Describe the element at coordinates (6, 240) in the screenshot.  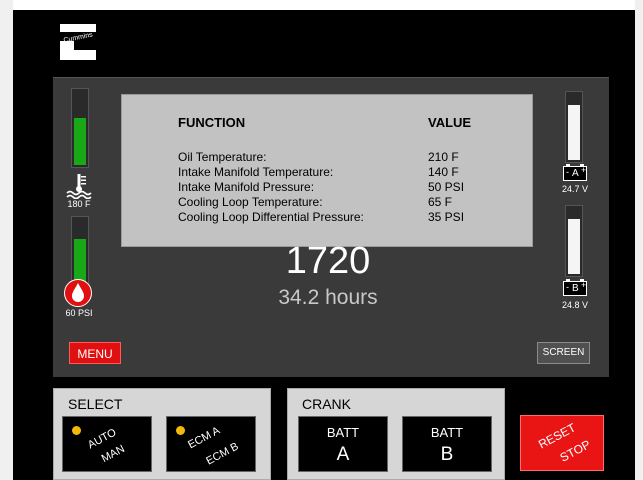
I see `left-border` at that location.